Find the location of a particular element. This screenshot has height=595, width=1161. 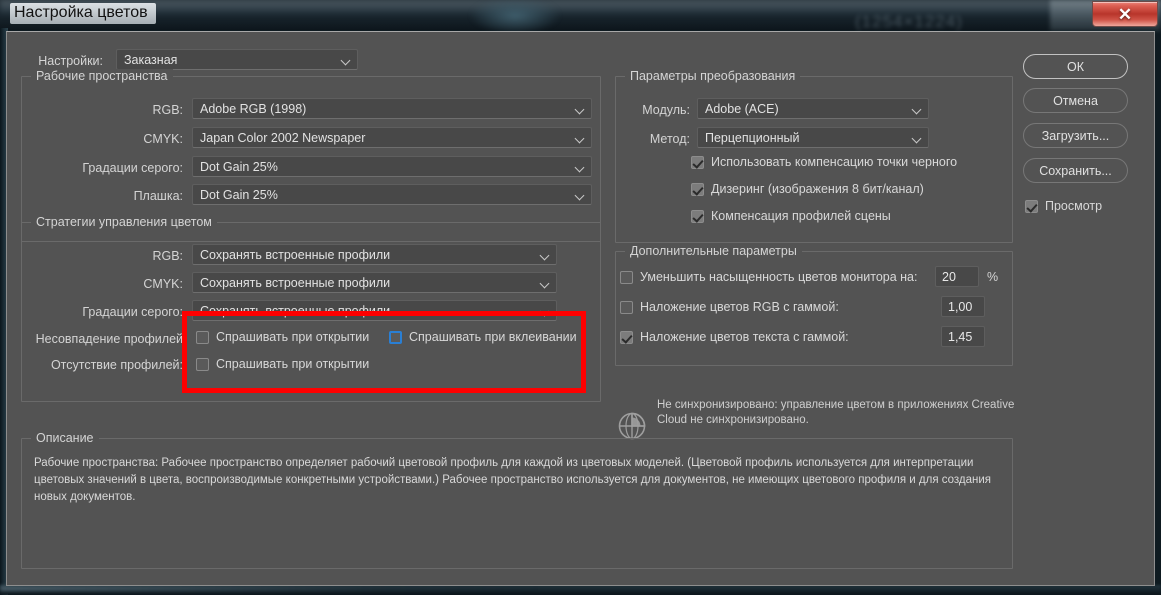

ask-when-opening-mismatch-checkbox: Спрашивать при открытии is located at coordinates (282, 337).